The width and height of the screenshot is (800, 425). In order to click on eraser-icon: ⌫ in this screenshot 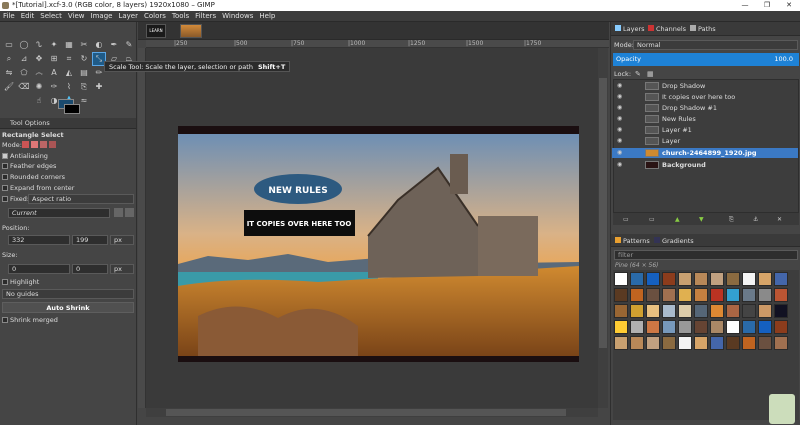, I will do `click(24, 87)`.